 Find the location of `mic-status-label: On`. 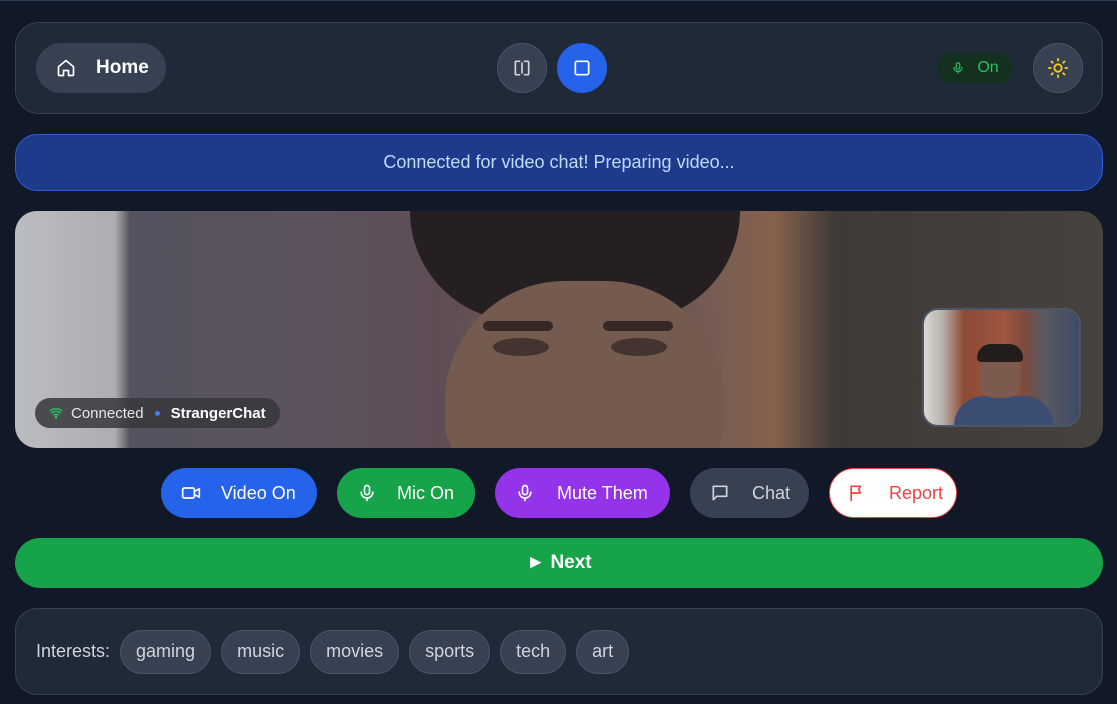

mic-status-label: On is located at coordinates (988, 67).